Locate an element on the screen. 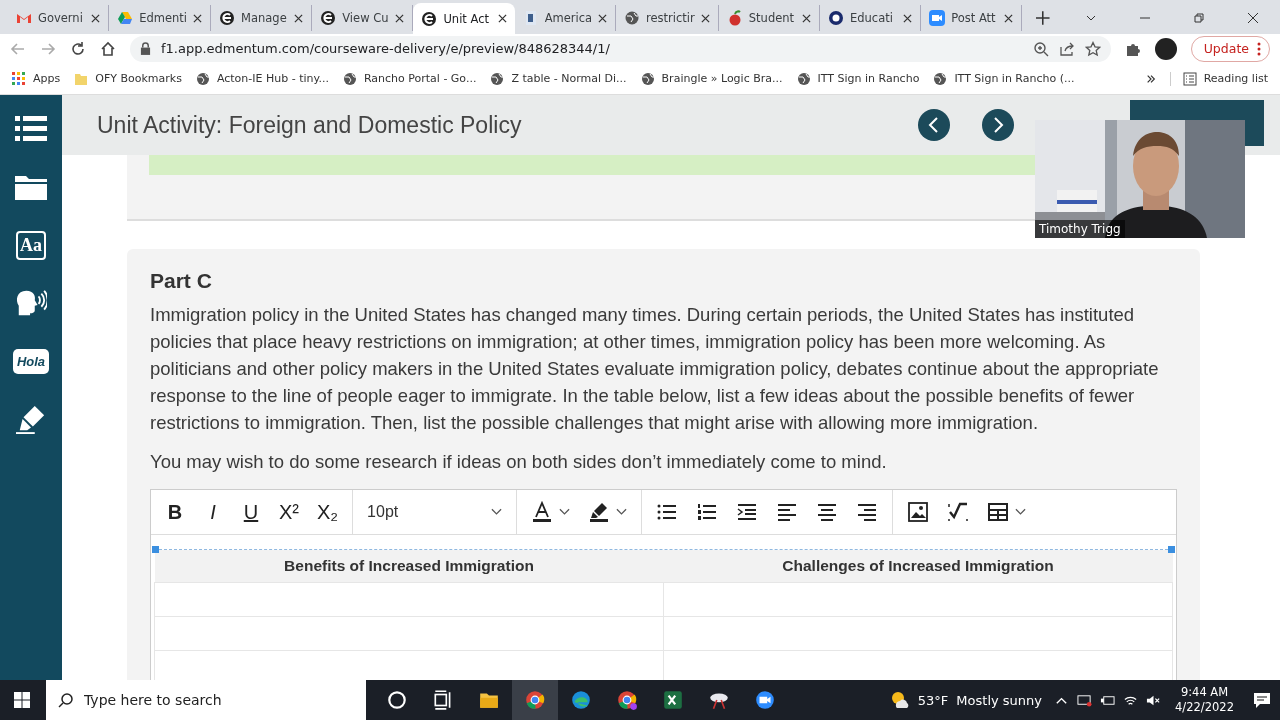  browser-tab: America is located at coordinates (565, 18).